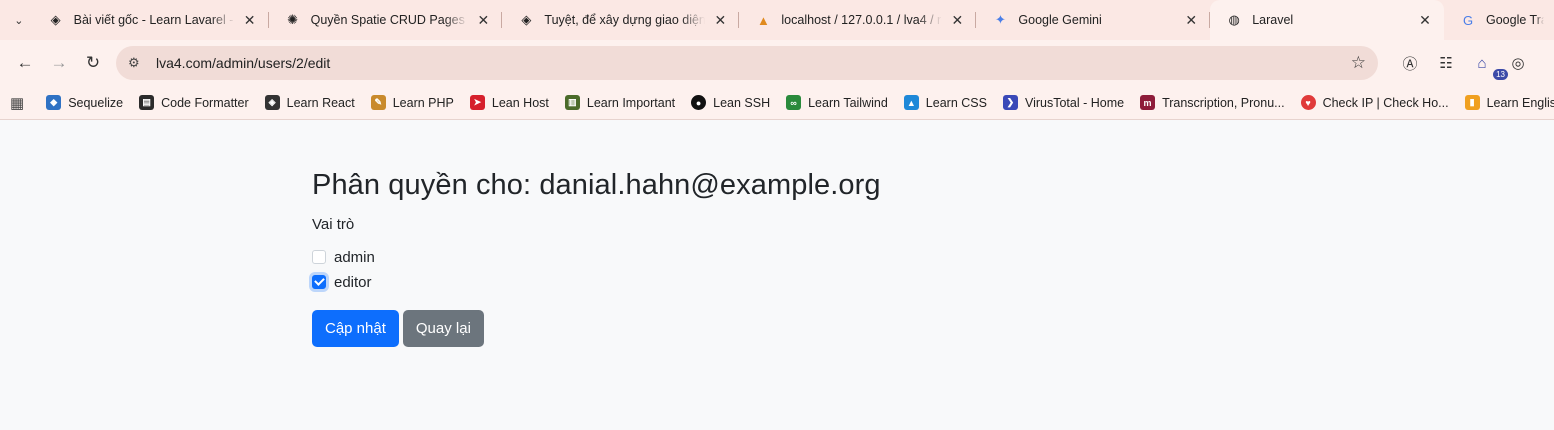  What do you see at coordinates (1500, 74) in the screenshot?
I see `extension-badge: 13` at bounding box center [1500, 74].